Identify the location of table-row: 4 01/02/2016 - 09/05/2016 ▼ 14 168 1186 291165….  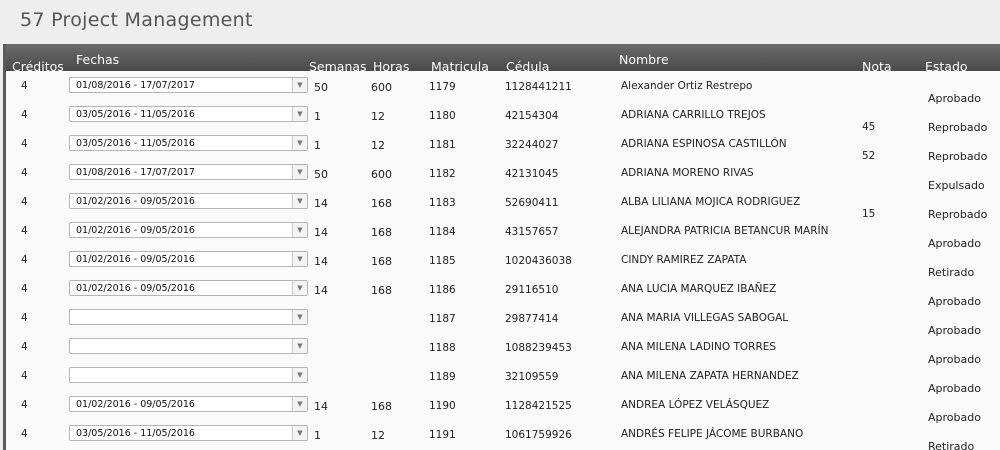
(503, 291).